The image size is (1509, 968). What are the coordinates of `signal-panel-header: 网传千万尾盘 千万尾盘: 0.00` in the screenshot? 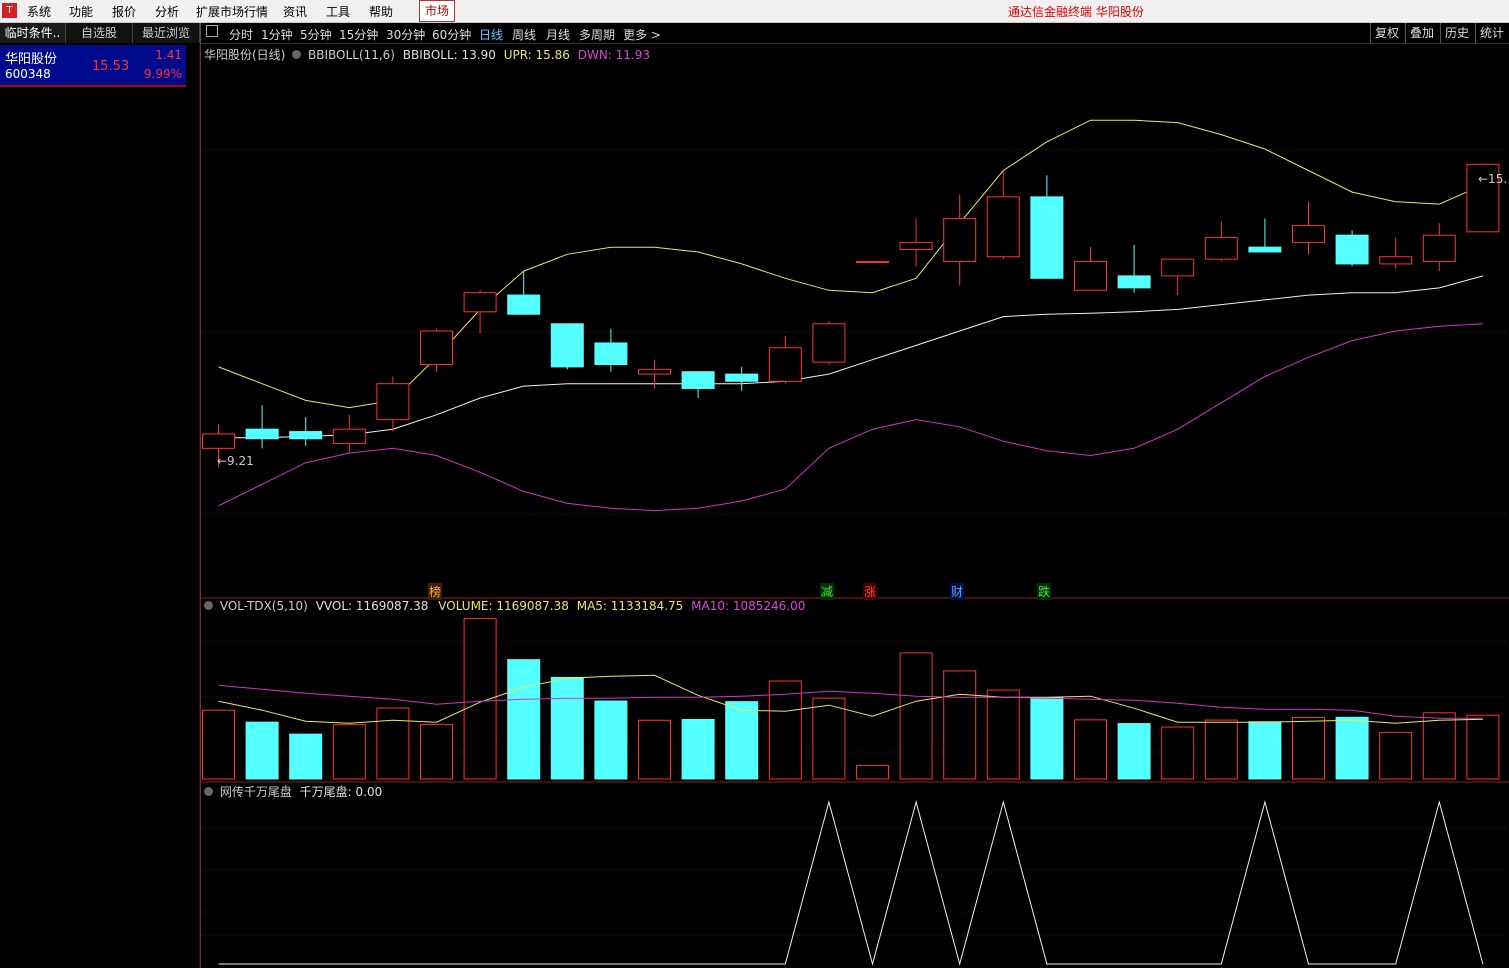 It's located at (293, 791).